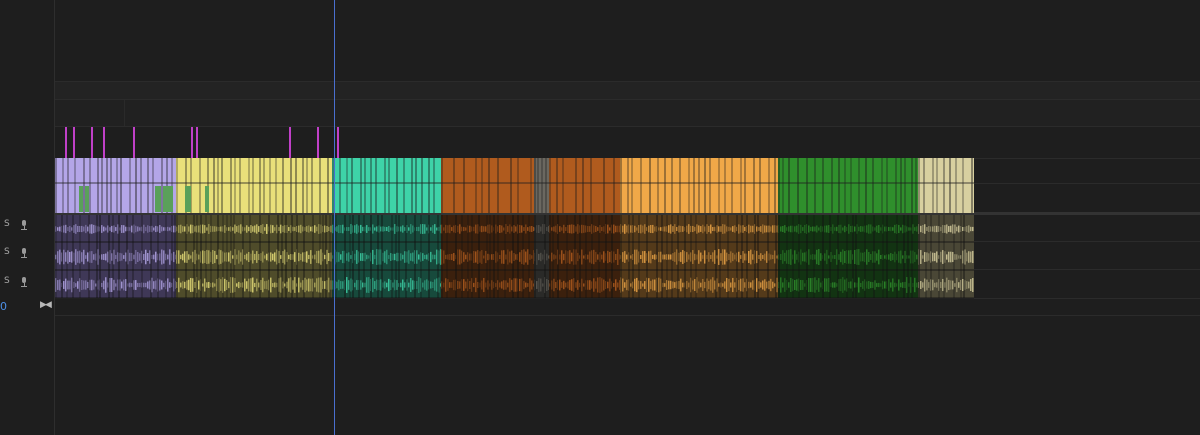  What do you see at coordinates (334, 217) in the screenshot?
I see `playhead` at bounding box center [334, 217].